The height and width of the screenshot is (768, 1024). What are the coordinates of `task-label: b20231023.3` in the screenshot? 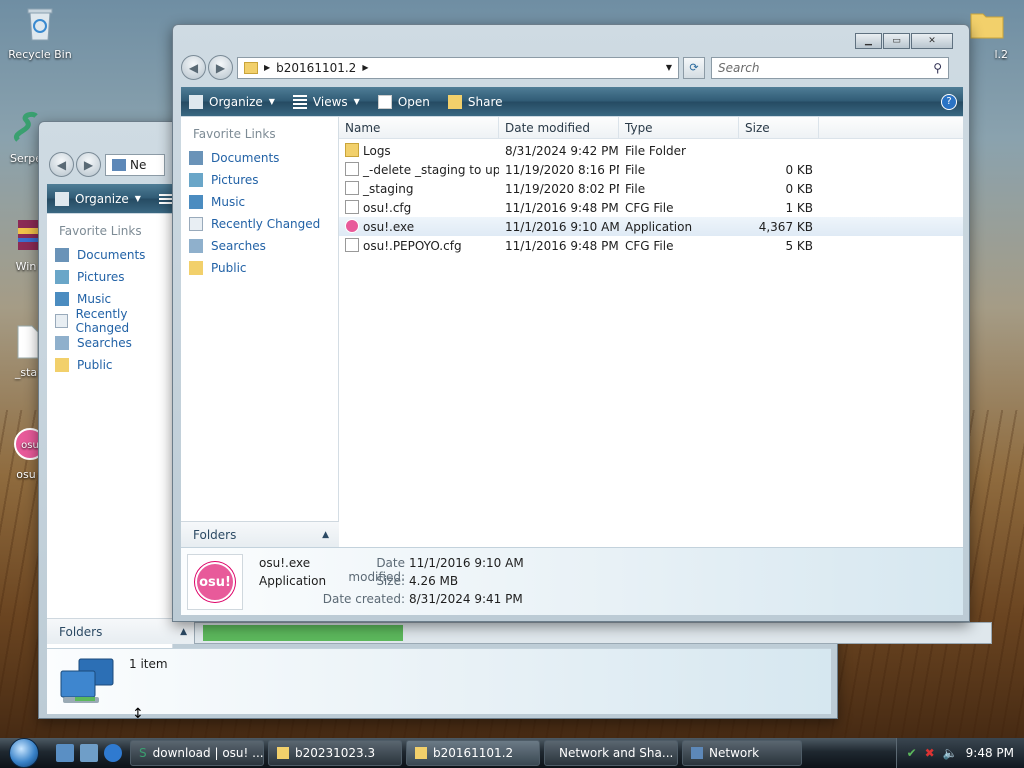 It's located at (335, 753).